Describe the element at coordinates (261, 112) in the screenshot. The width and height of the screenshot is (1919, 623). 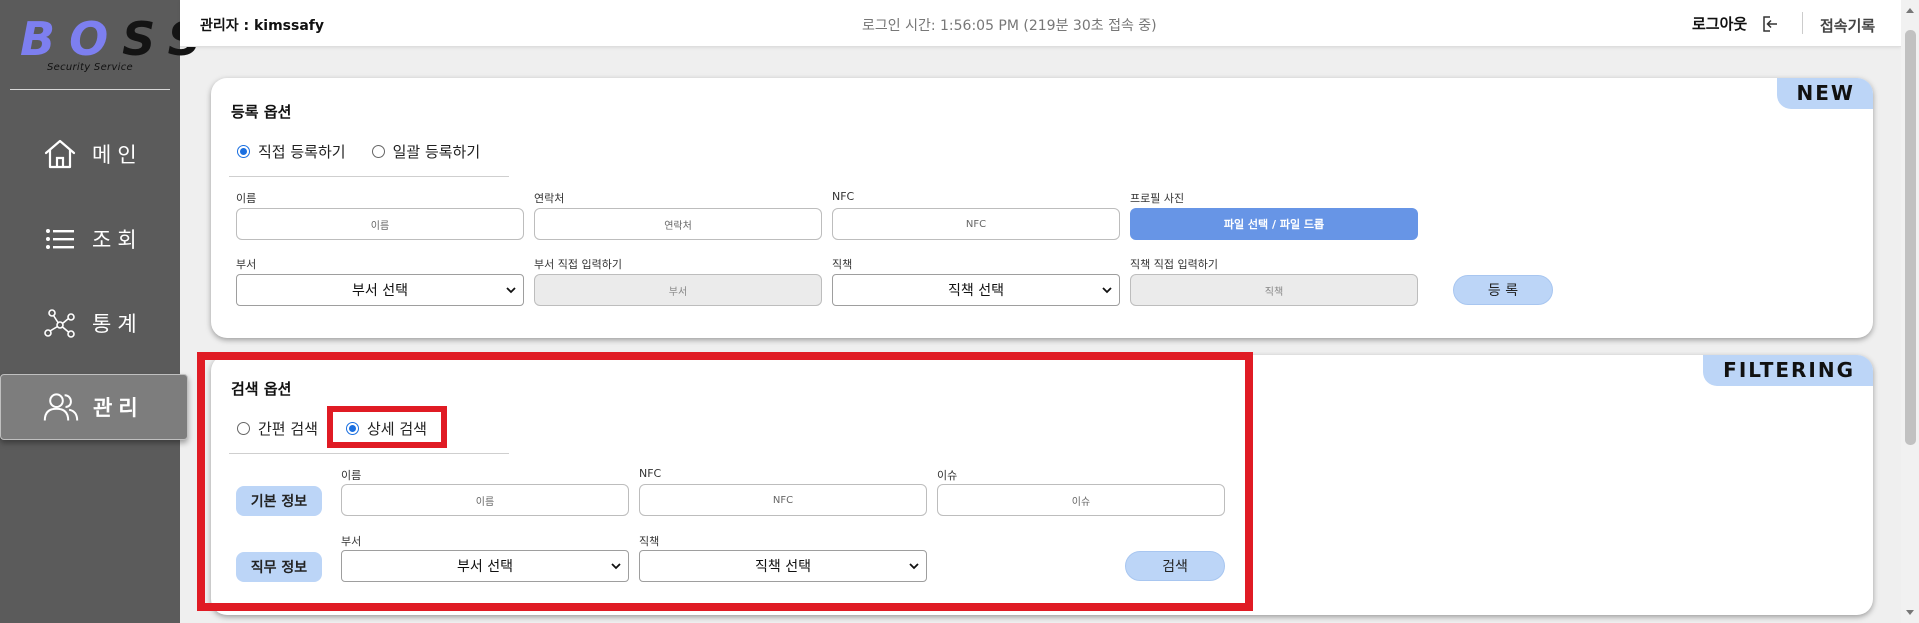
I see `register-options-title: 등록 옵션` at that location.